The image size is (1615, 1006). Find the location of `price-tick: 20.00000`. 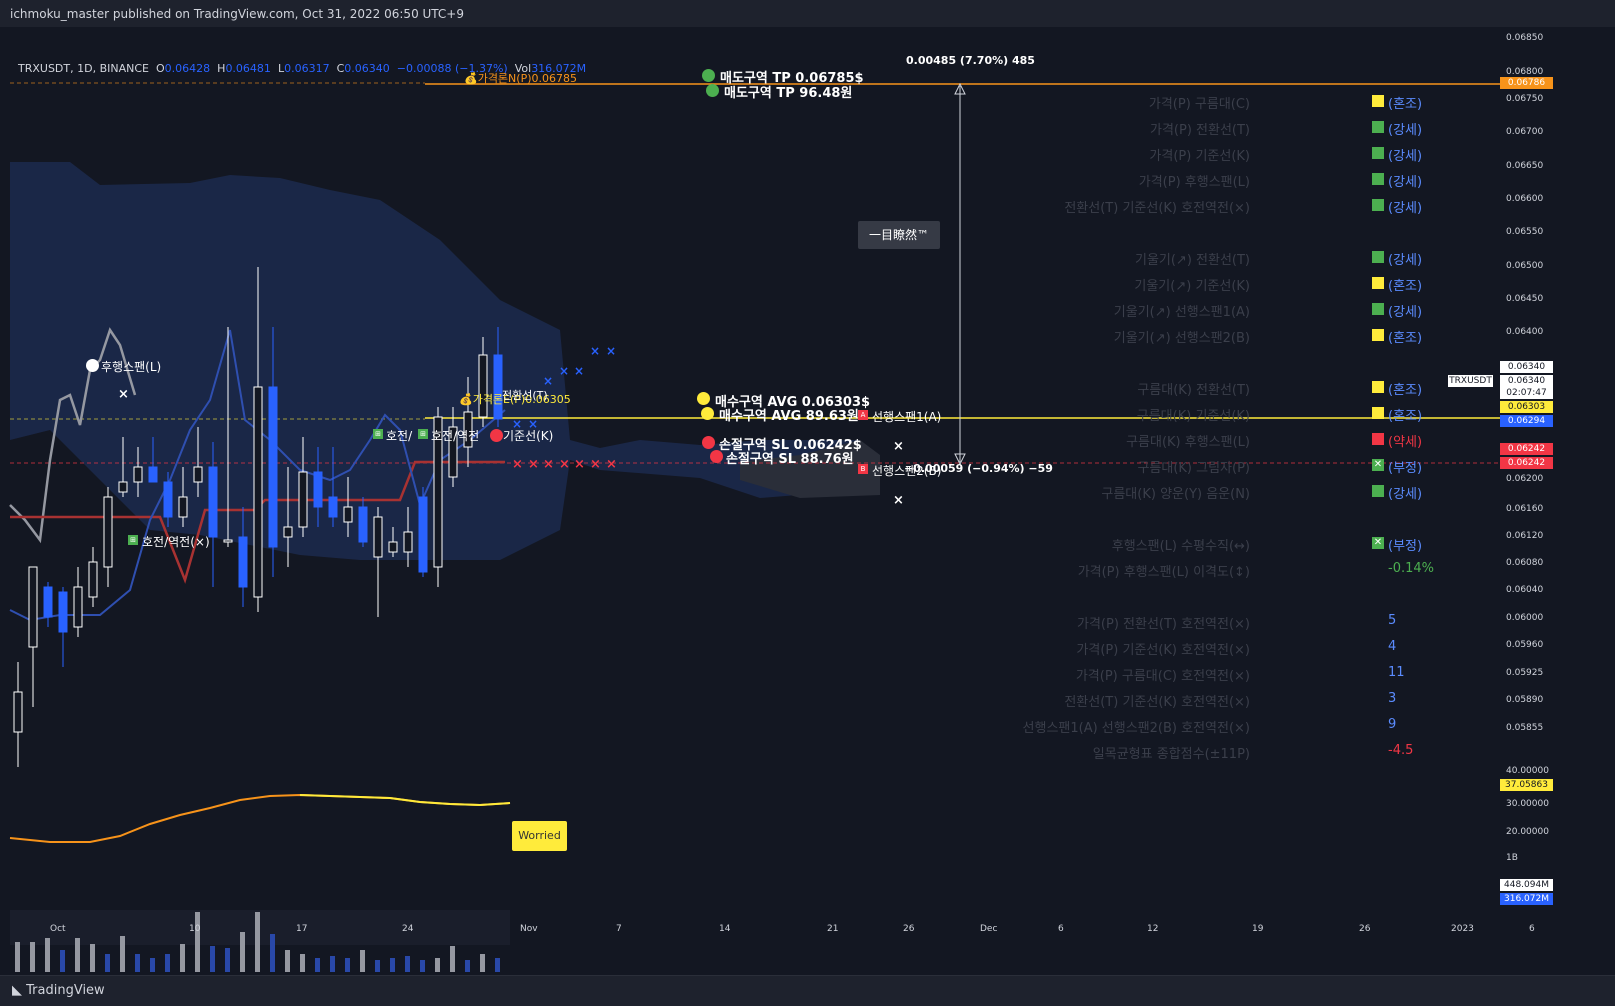

price-tick: 20.00000 is located at coordinates (1527, 832).